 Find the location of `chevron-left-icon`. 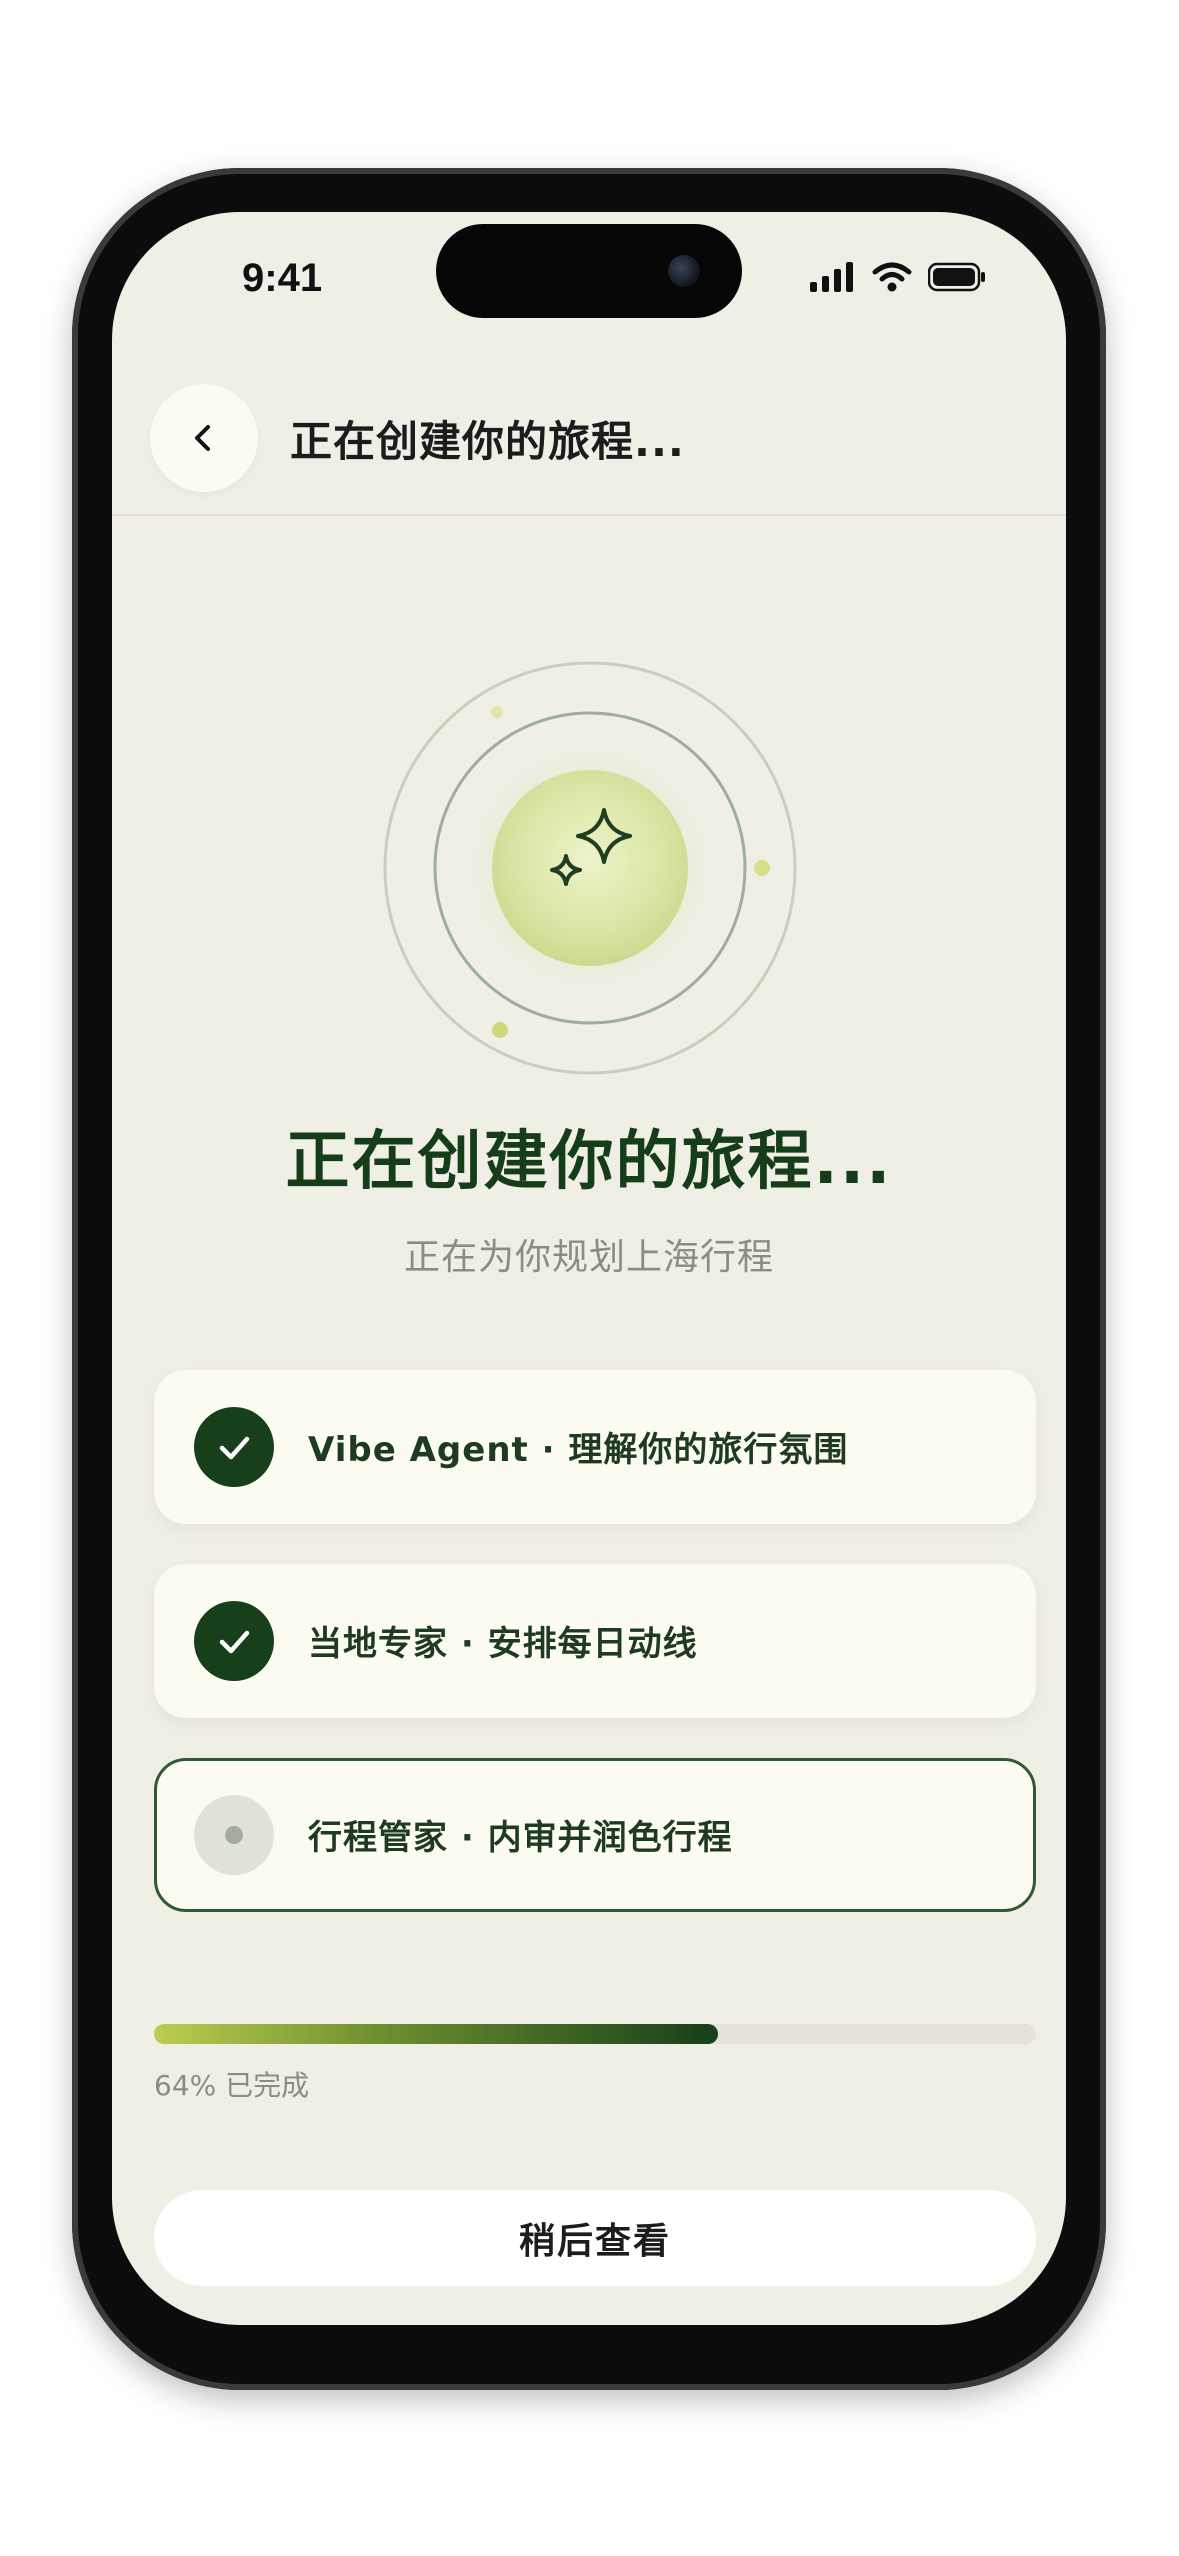

chevron-left-icon is located at coordinates (202, 438).